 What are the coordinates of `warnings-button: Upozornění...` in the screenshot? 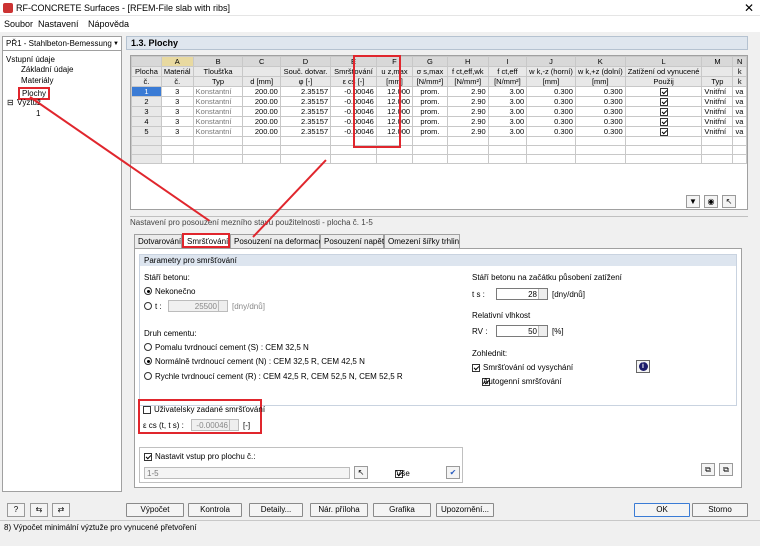 It's located at (465, 510).